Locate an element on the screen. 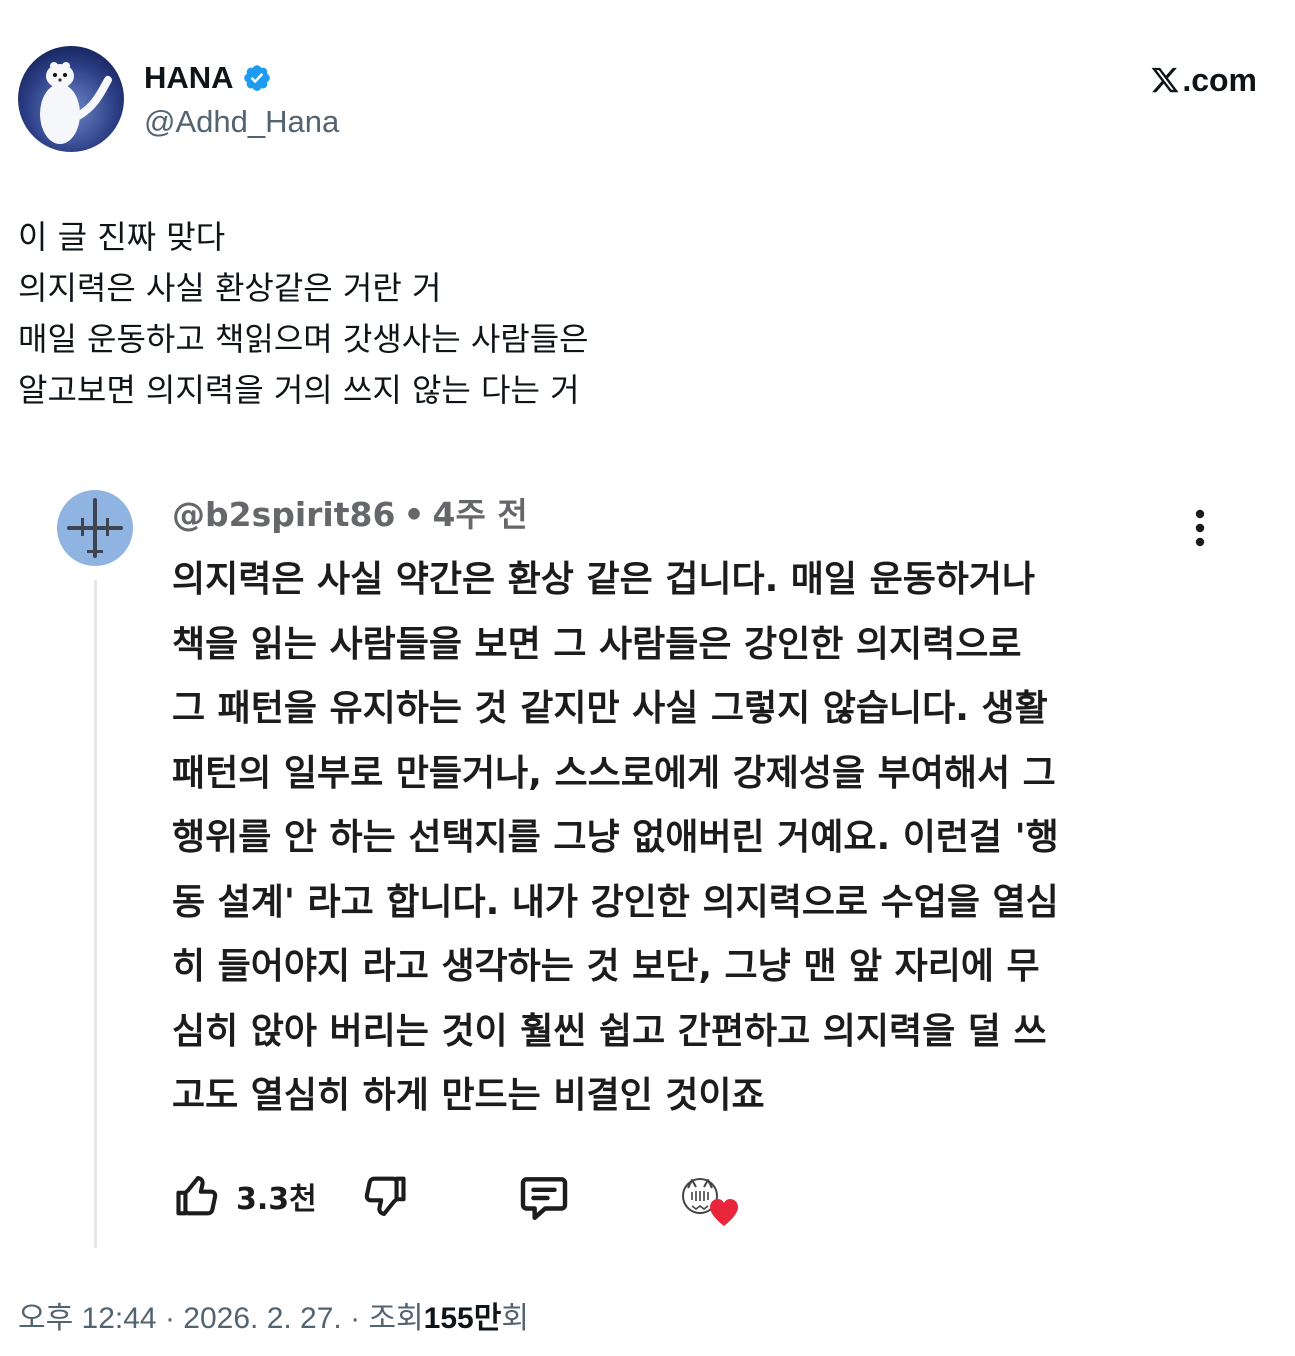  comment-line: 심히 앉아 버리는 것이 훨씬 쉽고 간편하고 의지력을 덜 쓰 is located at coordinates (609, 1031).